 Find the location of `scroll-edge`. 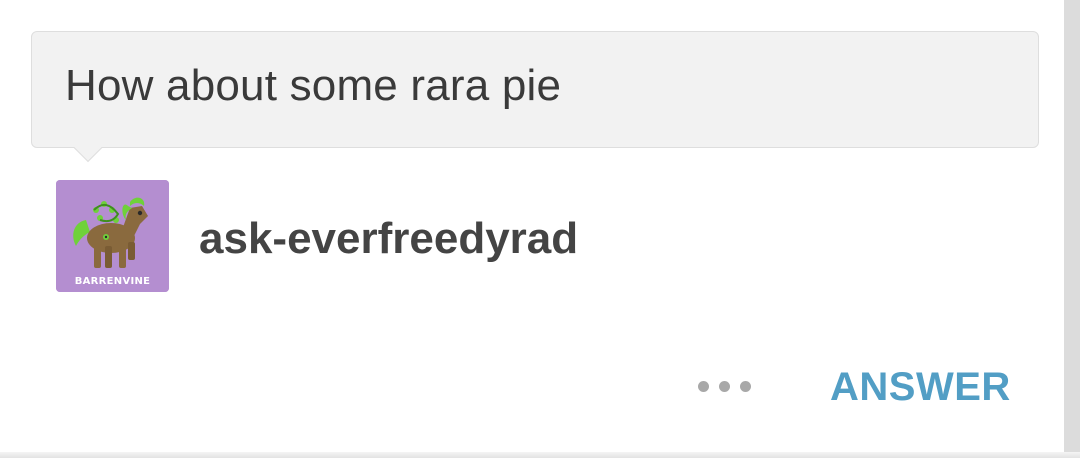

scroll-edge is located at coordinates (1072, 229).